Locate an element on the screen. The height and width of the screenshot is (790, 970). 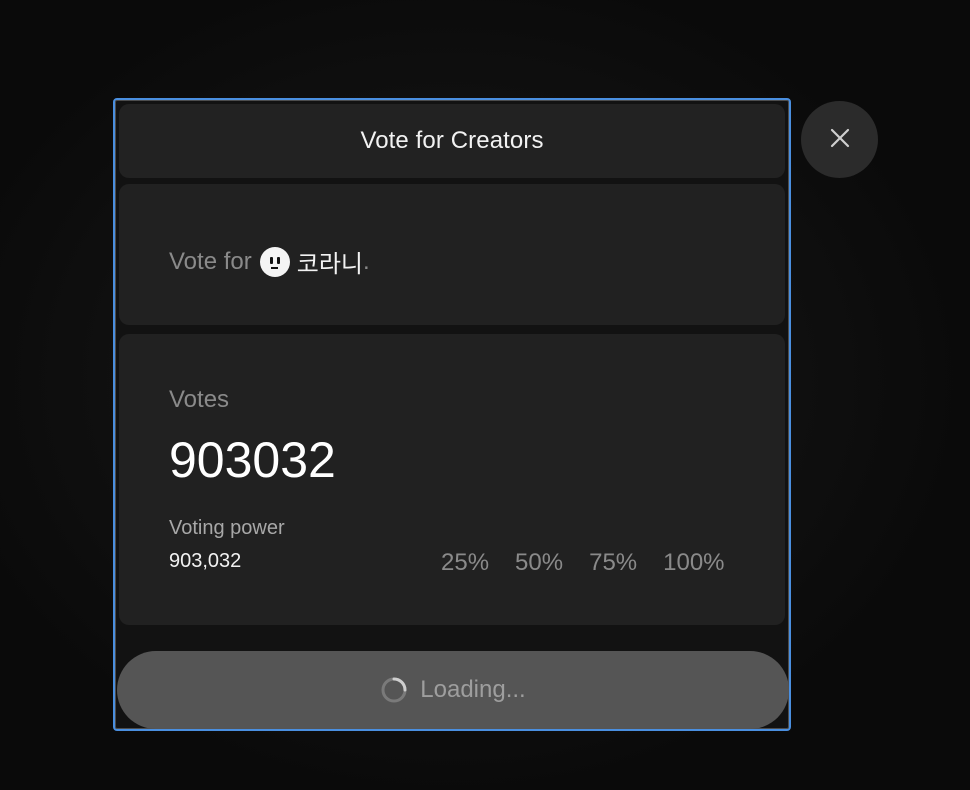
percent-buttons: 25% 50% 75% 100% is located at coordinates (583, 563).